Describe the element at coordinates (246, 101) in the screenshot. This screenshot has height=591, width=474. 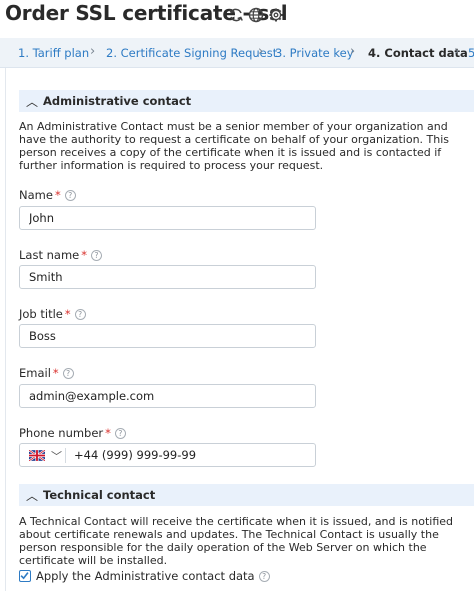
I see `admin-contact-section-header: ︿ Administrative contact` at that location.